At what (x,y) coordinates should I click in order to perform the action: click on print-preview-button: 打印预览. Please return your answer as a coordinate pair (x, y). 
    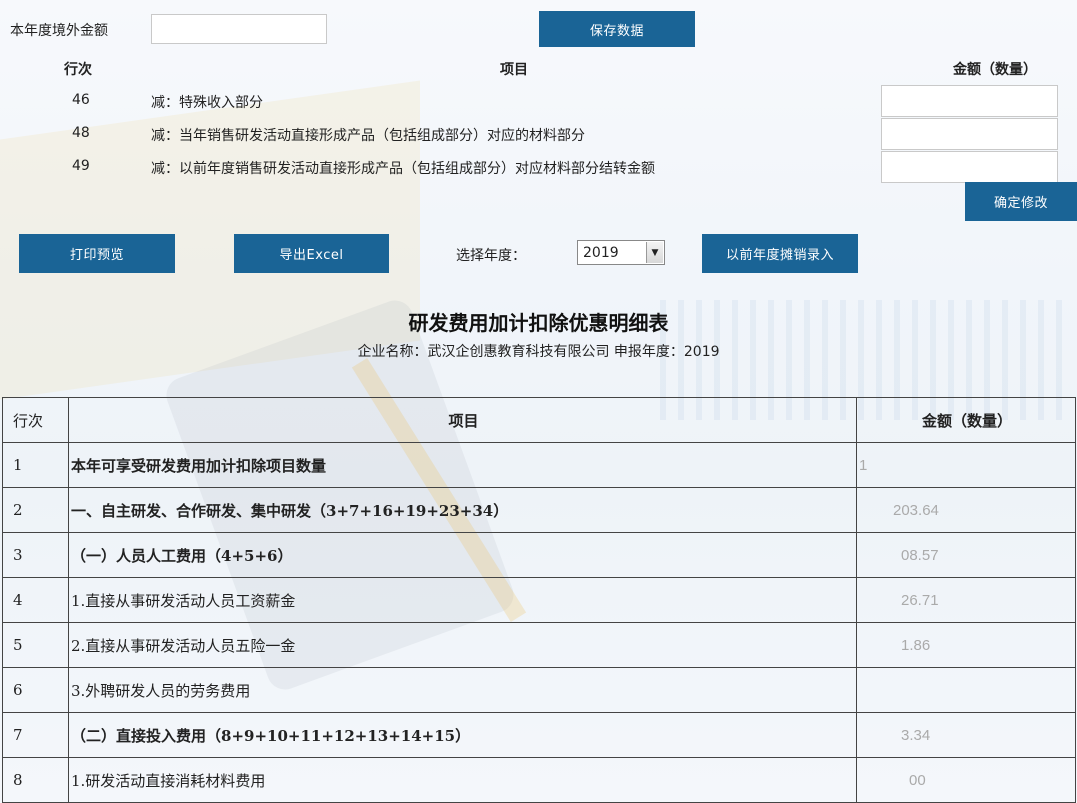
    Looking at the image, I should click on (97, 253).